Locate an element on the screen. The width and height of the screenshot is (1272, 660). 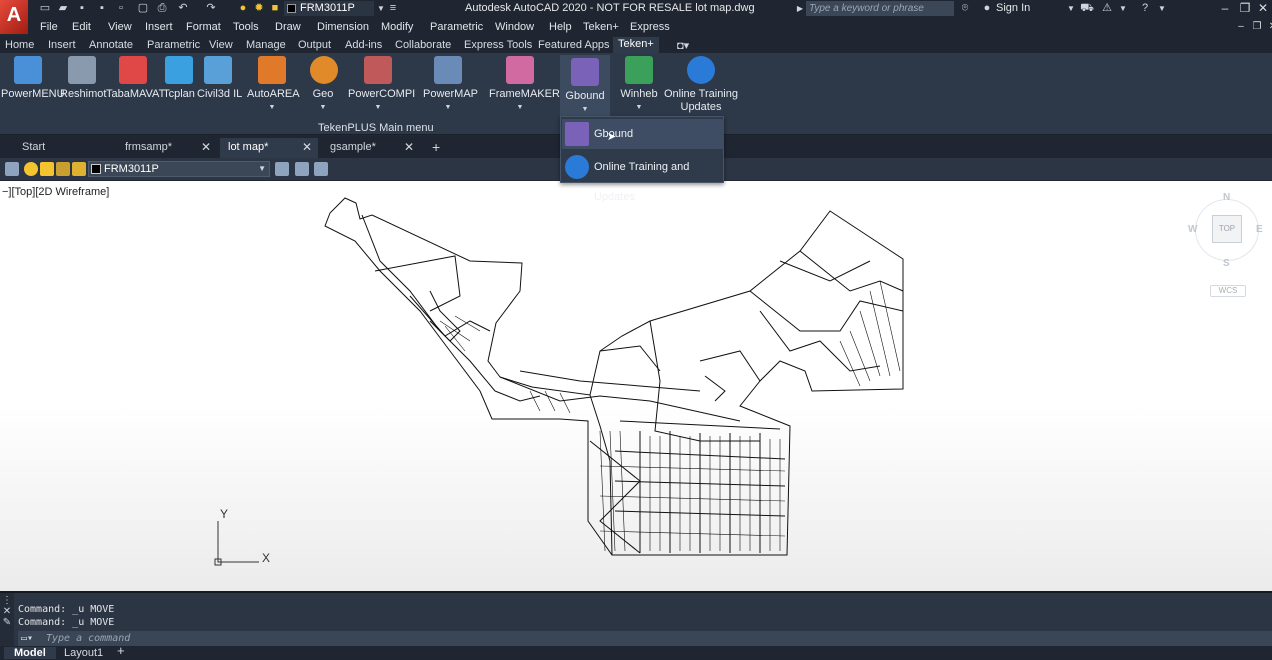
save-icon: ▪ is located at coordinates (82, 8).